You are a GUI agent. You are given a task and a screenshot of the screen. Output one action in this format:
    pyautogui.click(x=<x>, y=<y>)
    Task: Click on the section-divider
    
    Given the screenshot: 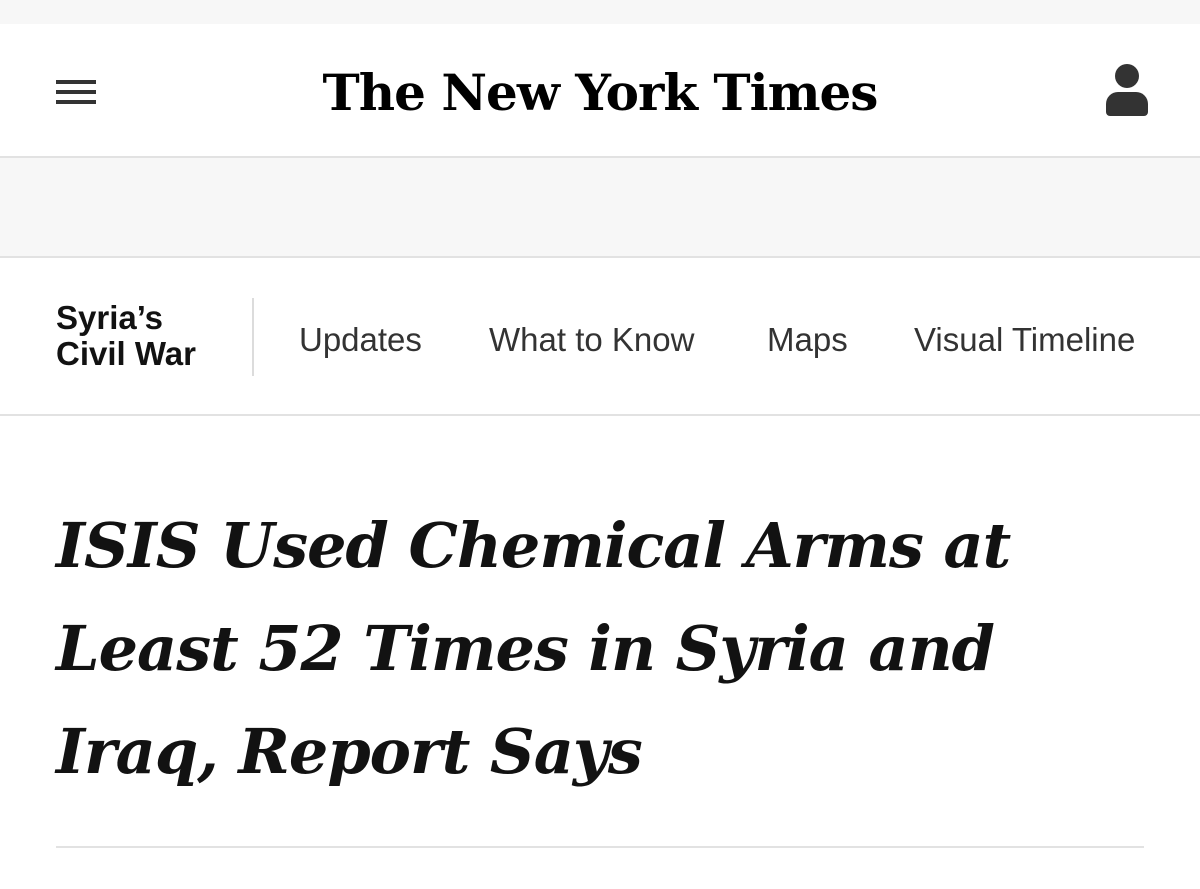 What is the action you would take?
    pyautogui.click(x=253, y=337)
    